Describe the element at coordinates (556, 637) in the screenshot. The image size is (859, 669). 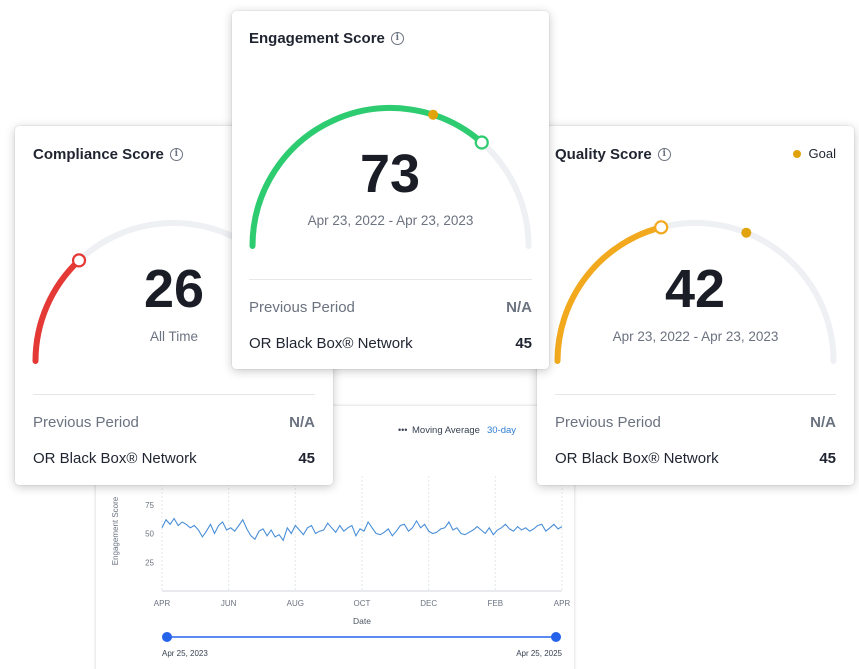
I see `date-range-end-handle` at that location.